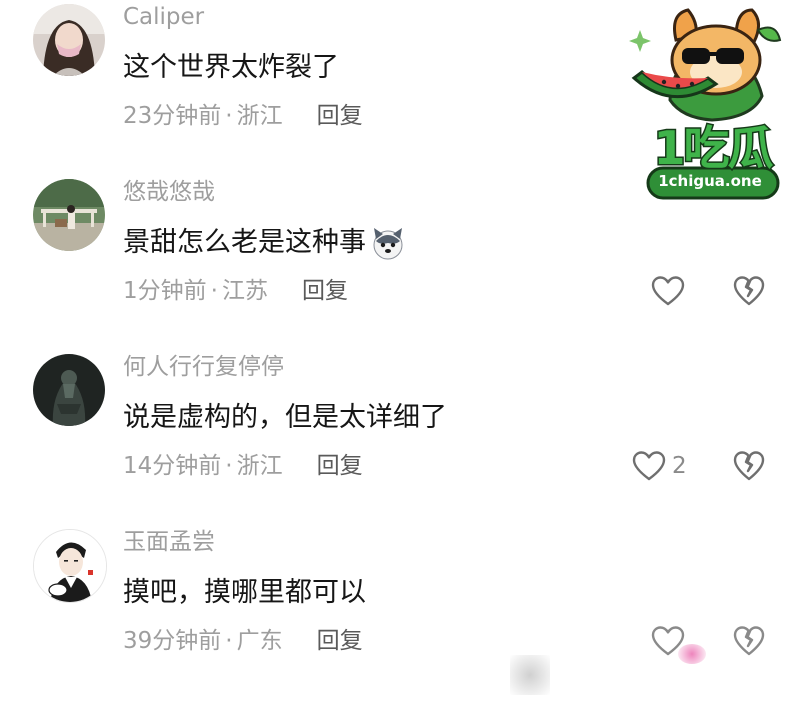 This screenshot has height=702, width=800. What do you see at coordinates (172, 641) in the screenshot?
I see `comment-time: 39分钟前` at bounding box center [172, 641].